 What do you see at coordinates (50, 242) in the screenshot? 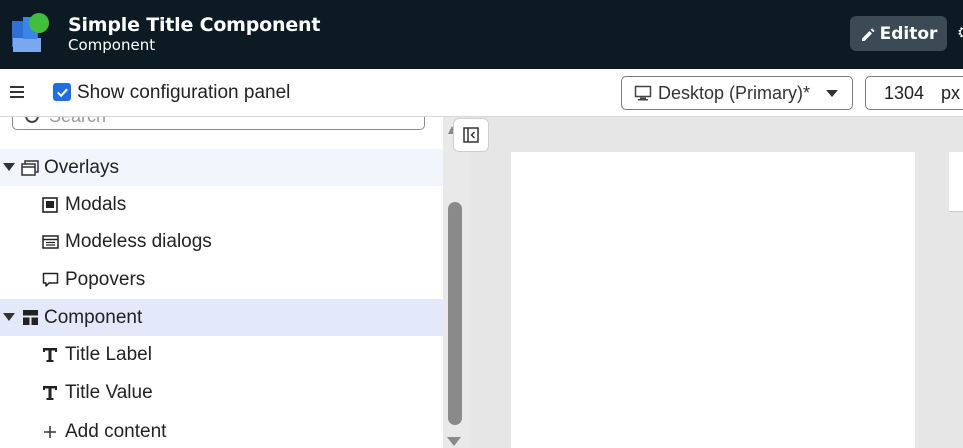
I see `modeless-dialog-icon` at bounding box center [50, 242].